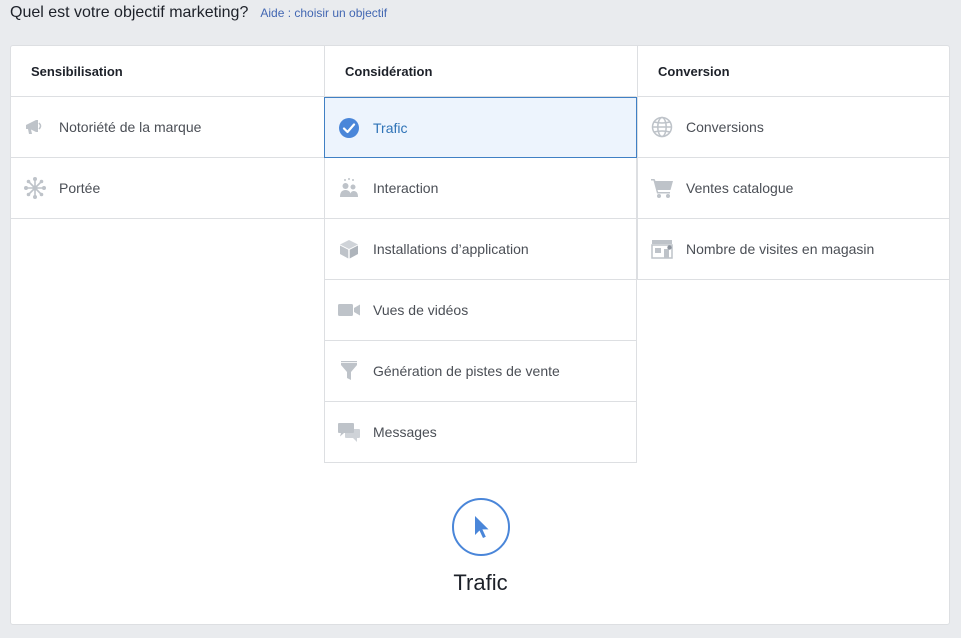  Describe the element at coordinates (662, 249) in the screenshot. I see `store-icon` at that location.